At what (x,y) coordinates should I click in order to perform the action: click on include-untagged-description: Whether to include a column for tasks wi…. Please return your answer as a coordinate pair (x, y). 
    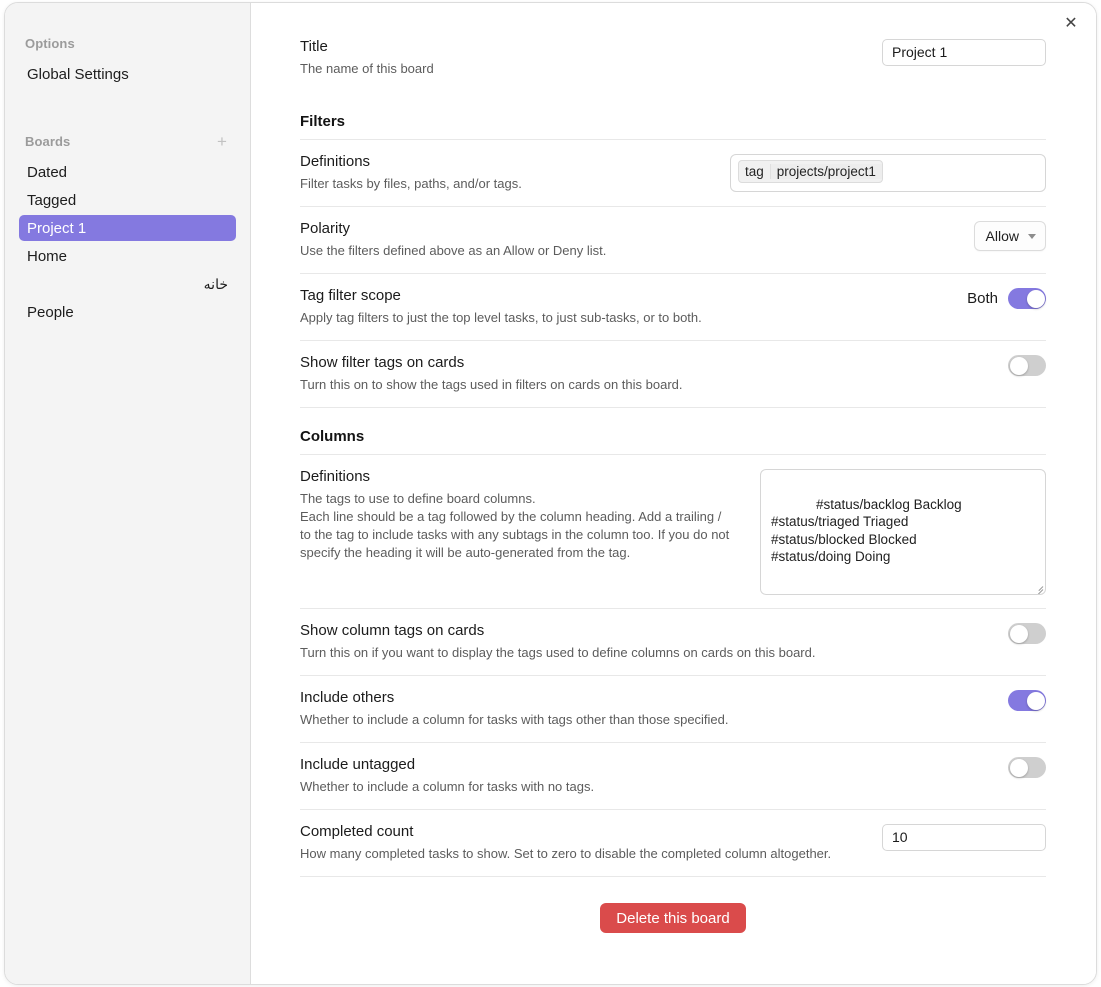
    Looking at the image, I should click on (447, 786).